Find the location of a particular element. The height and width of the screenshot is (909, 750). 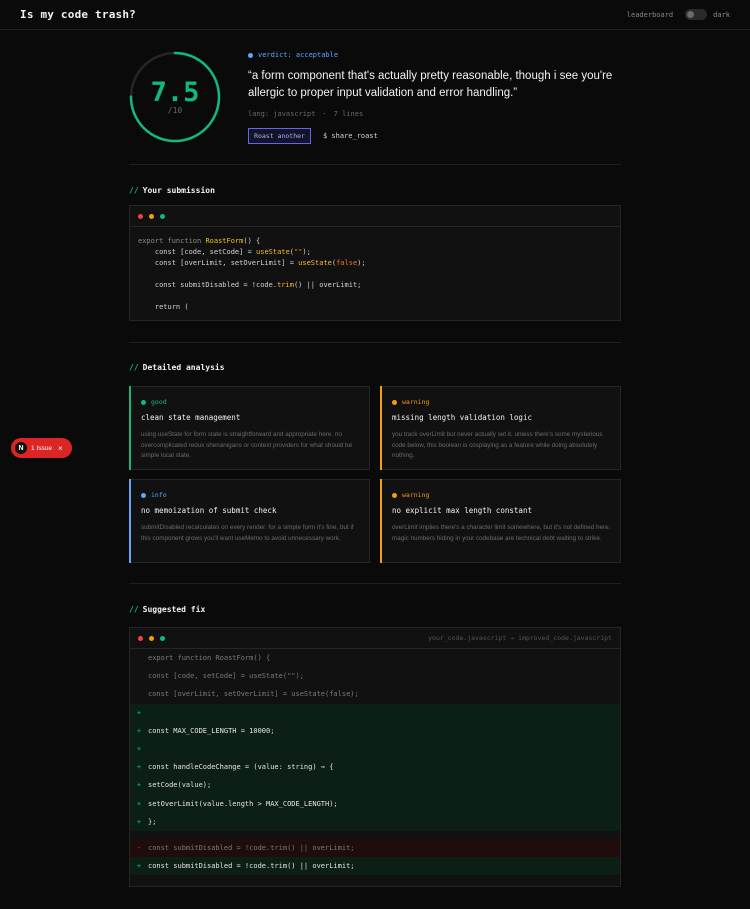

diff-code: }; is located at coordinates (152, 821).